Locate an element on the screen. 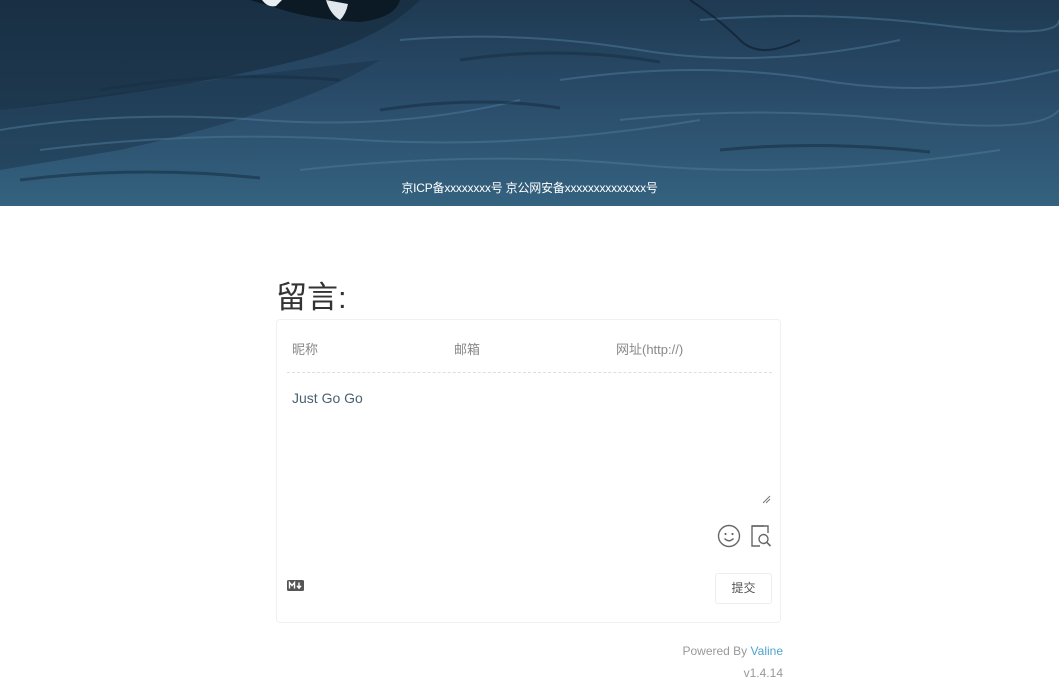  nick-input: 昵称 is located at coordinates (364, 350).